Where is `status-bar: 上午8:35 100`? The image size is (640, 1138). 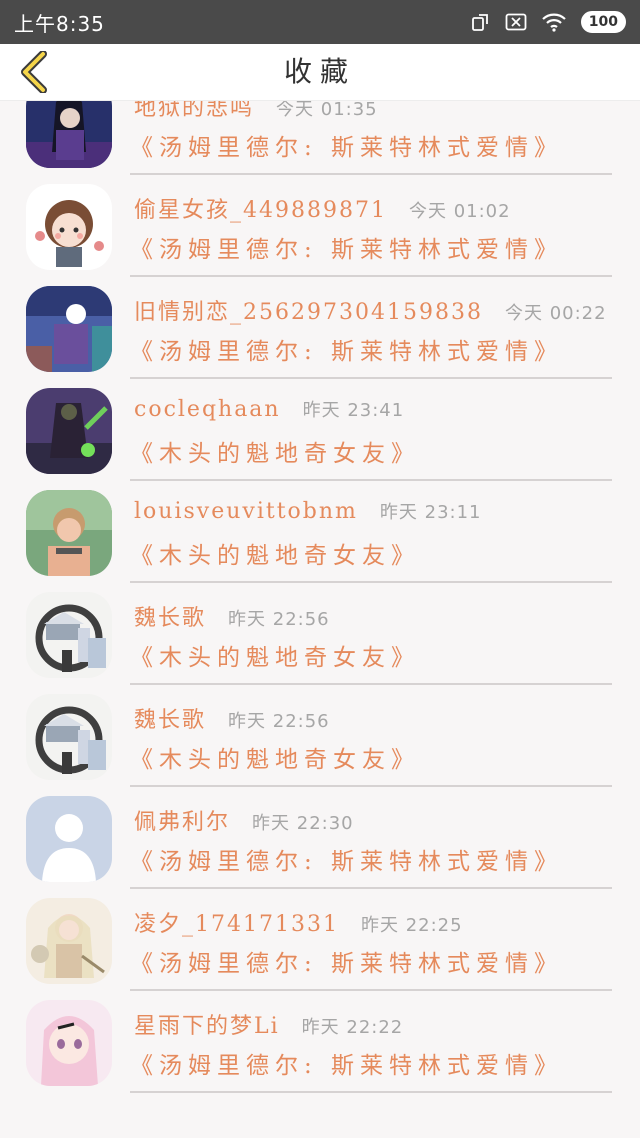
status-bar: 上午8:35 100 is located at coordinates (320, 22).